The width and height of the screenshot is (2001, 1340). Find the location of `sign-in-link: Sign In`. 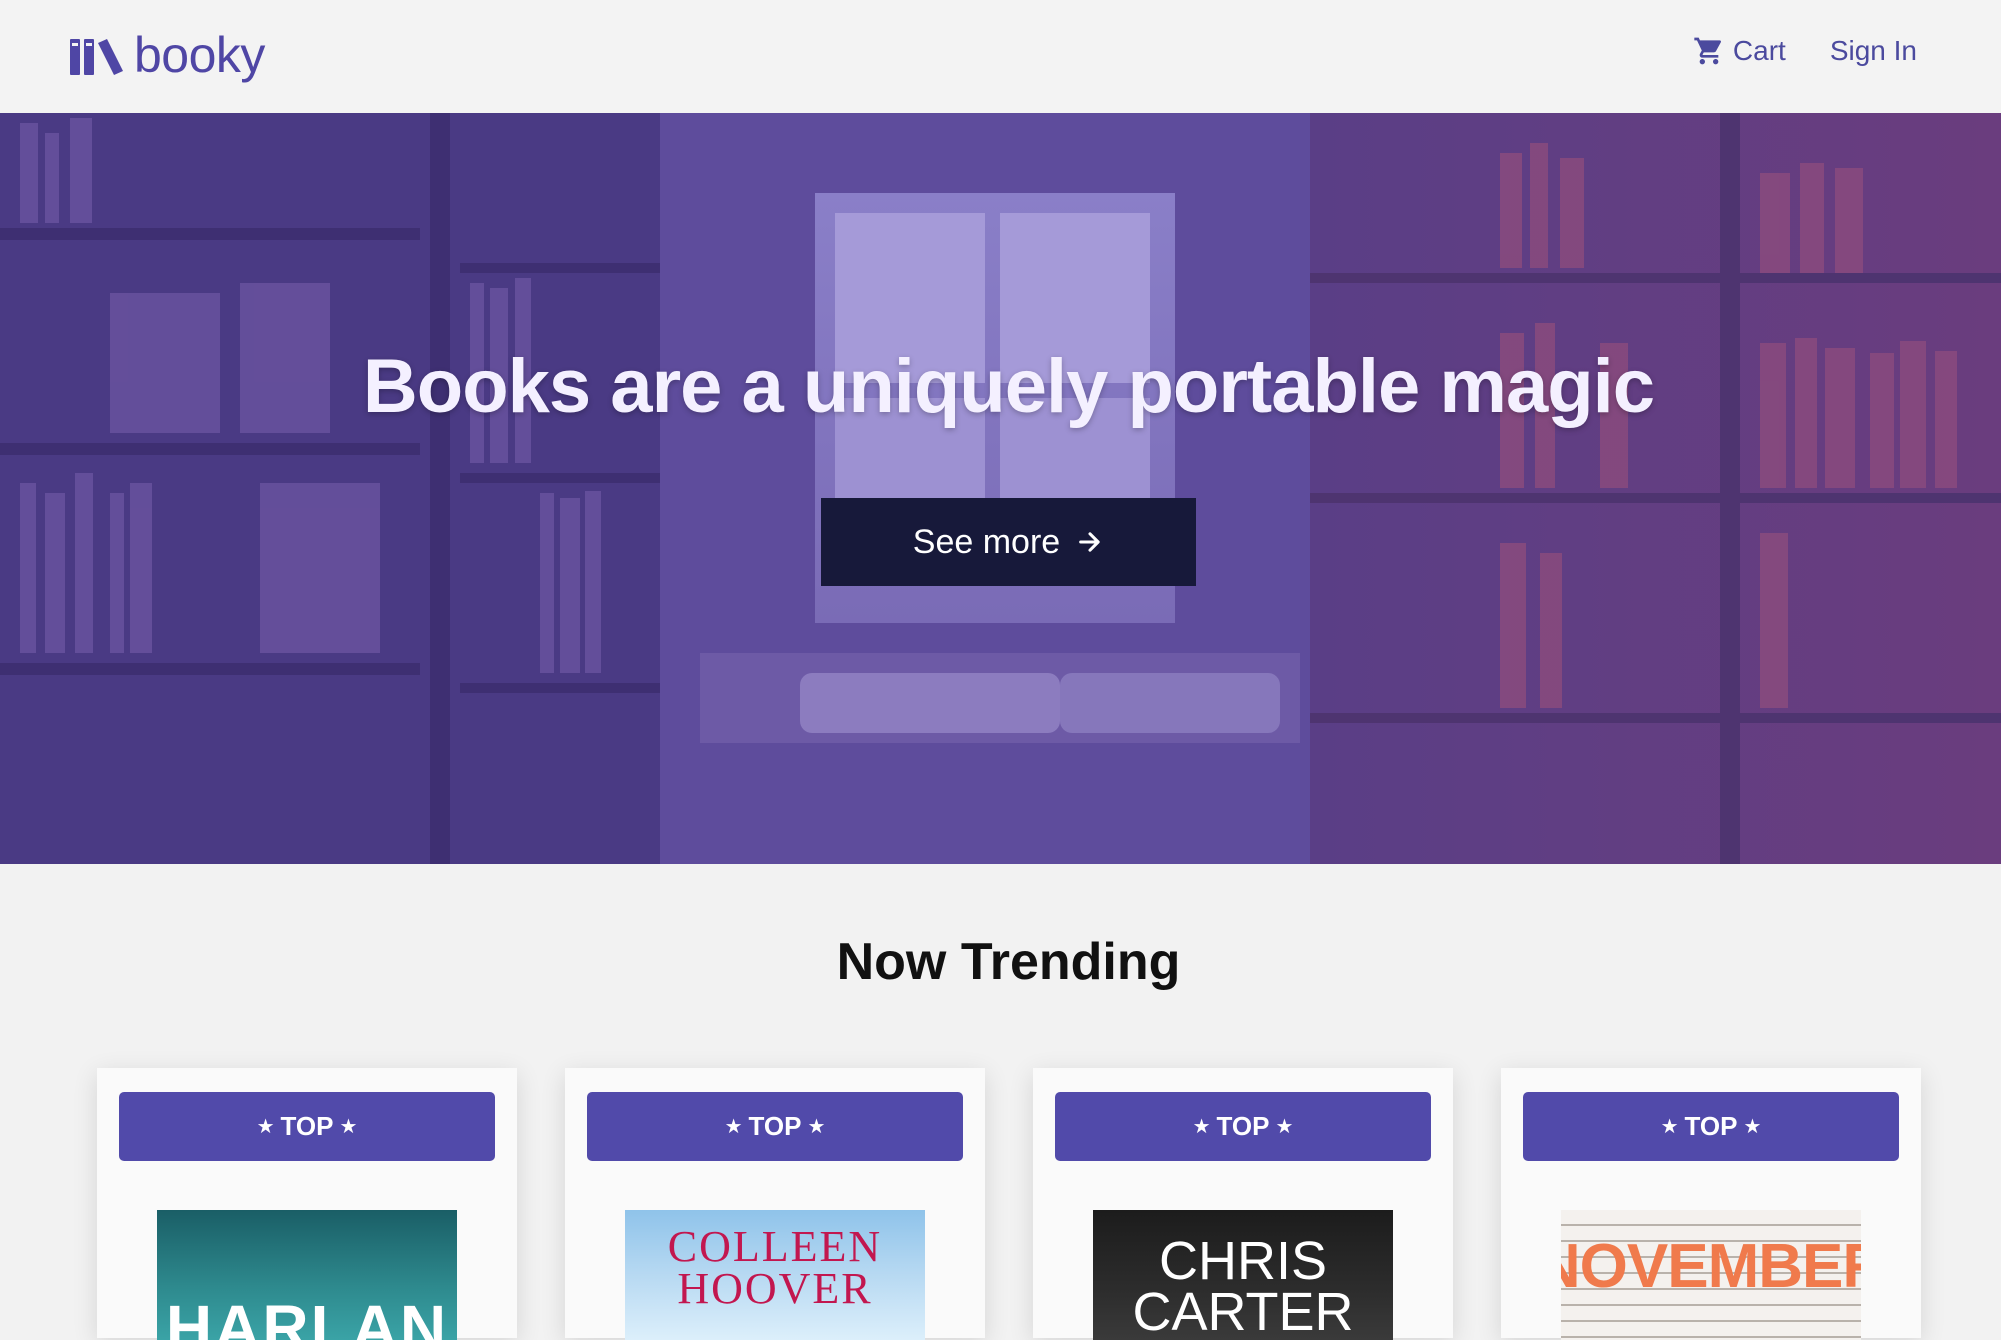

sign-in-link: Sign In is located at coordinates (1873, 51).